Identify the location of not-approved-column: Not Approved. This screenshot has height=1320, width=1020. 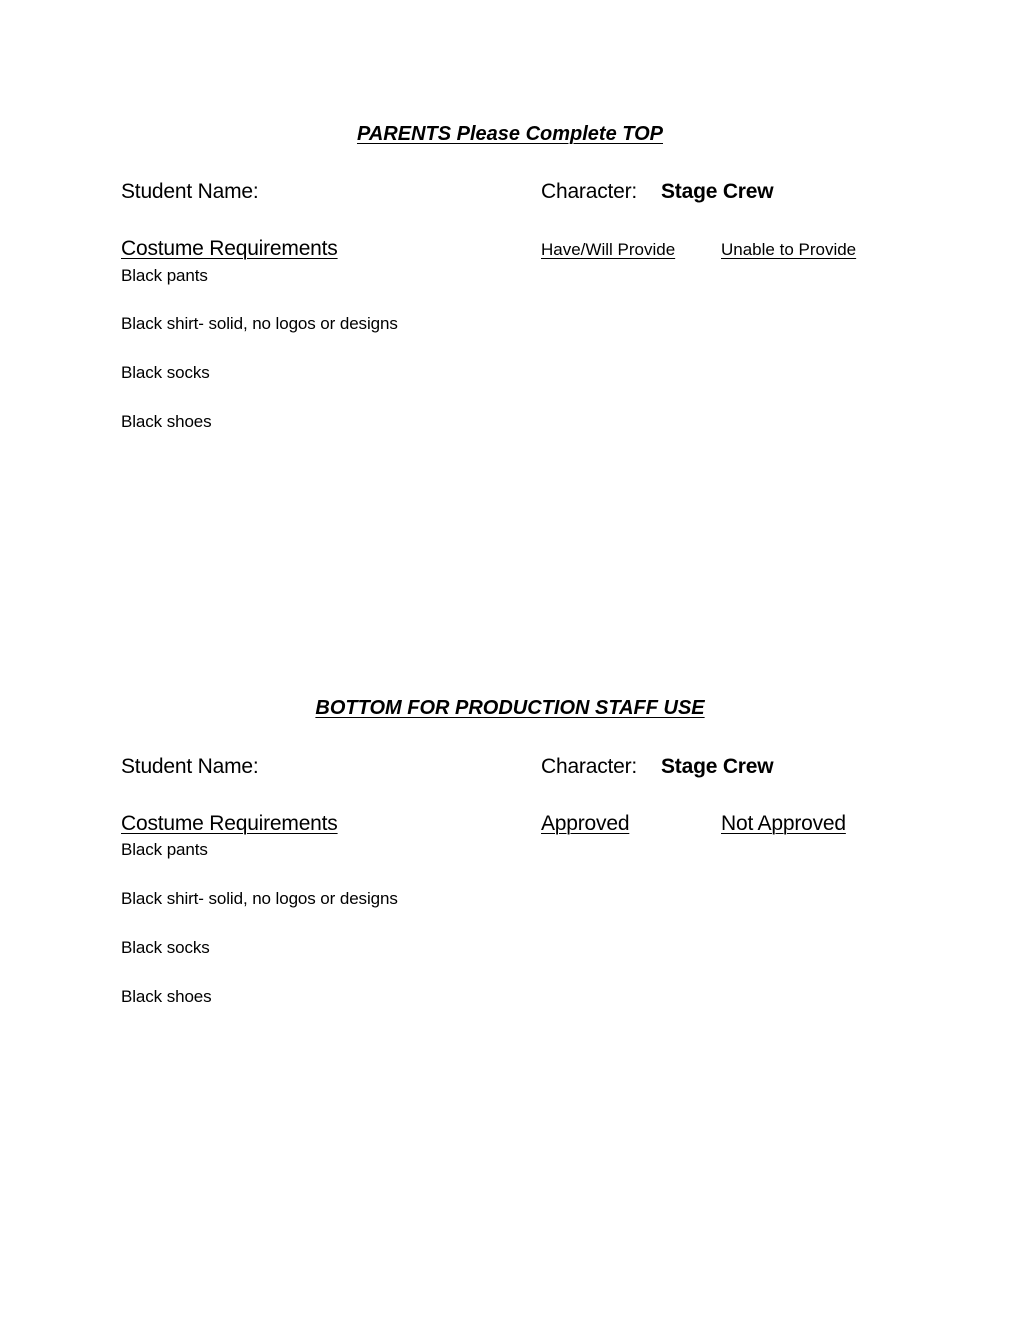
(783, 823).